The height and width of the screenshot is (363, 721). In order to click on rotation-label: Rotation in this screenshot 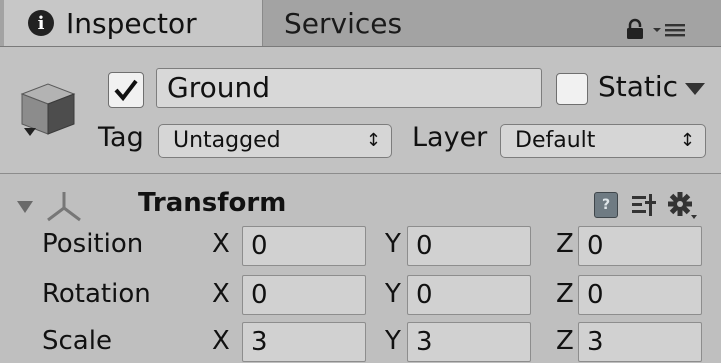, I will do `click(96, 294)`.